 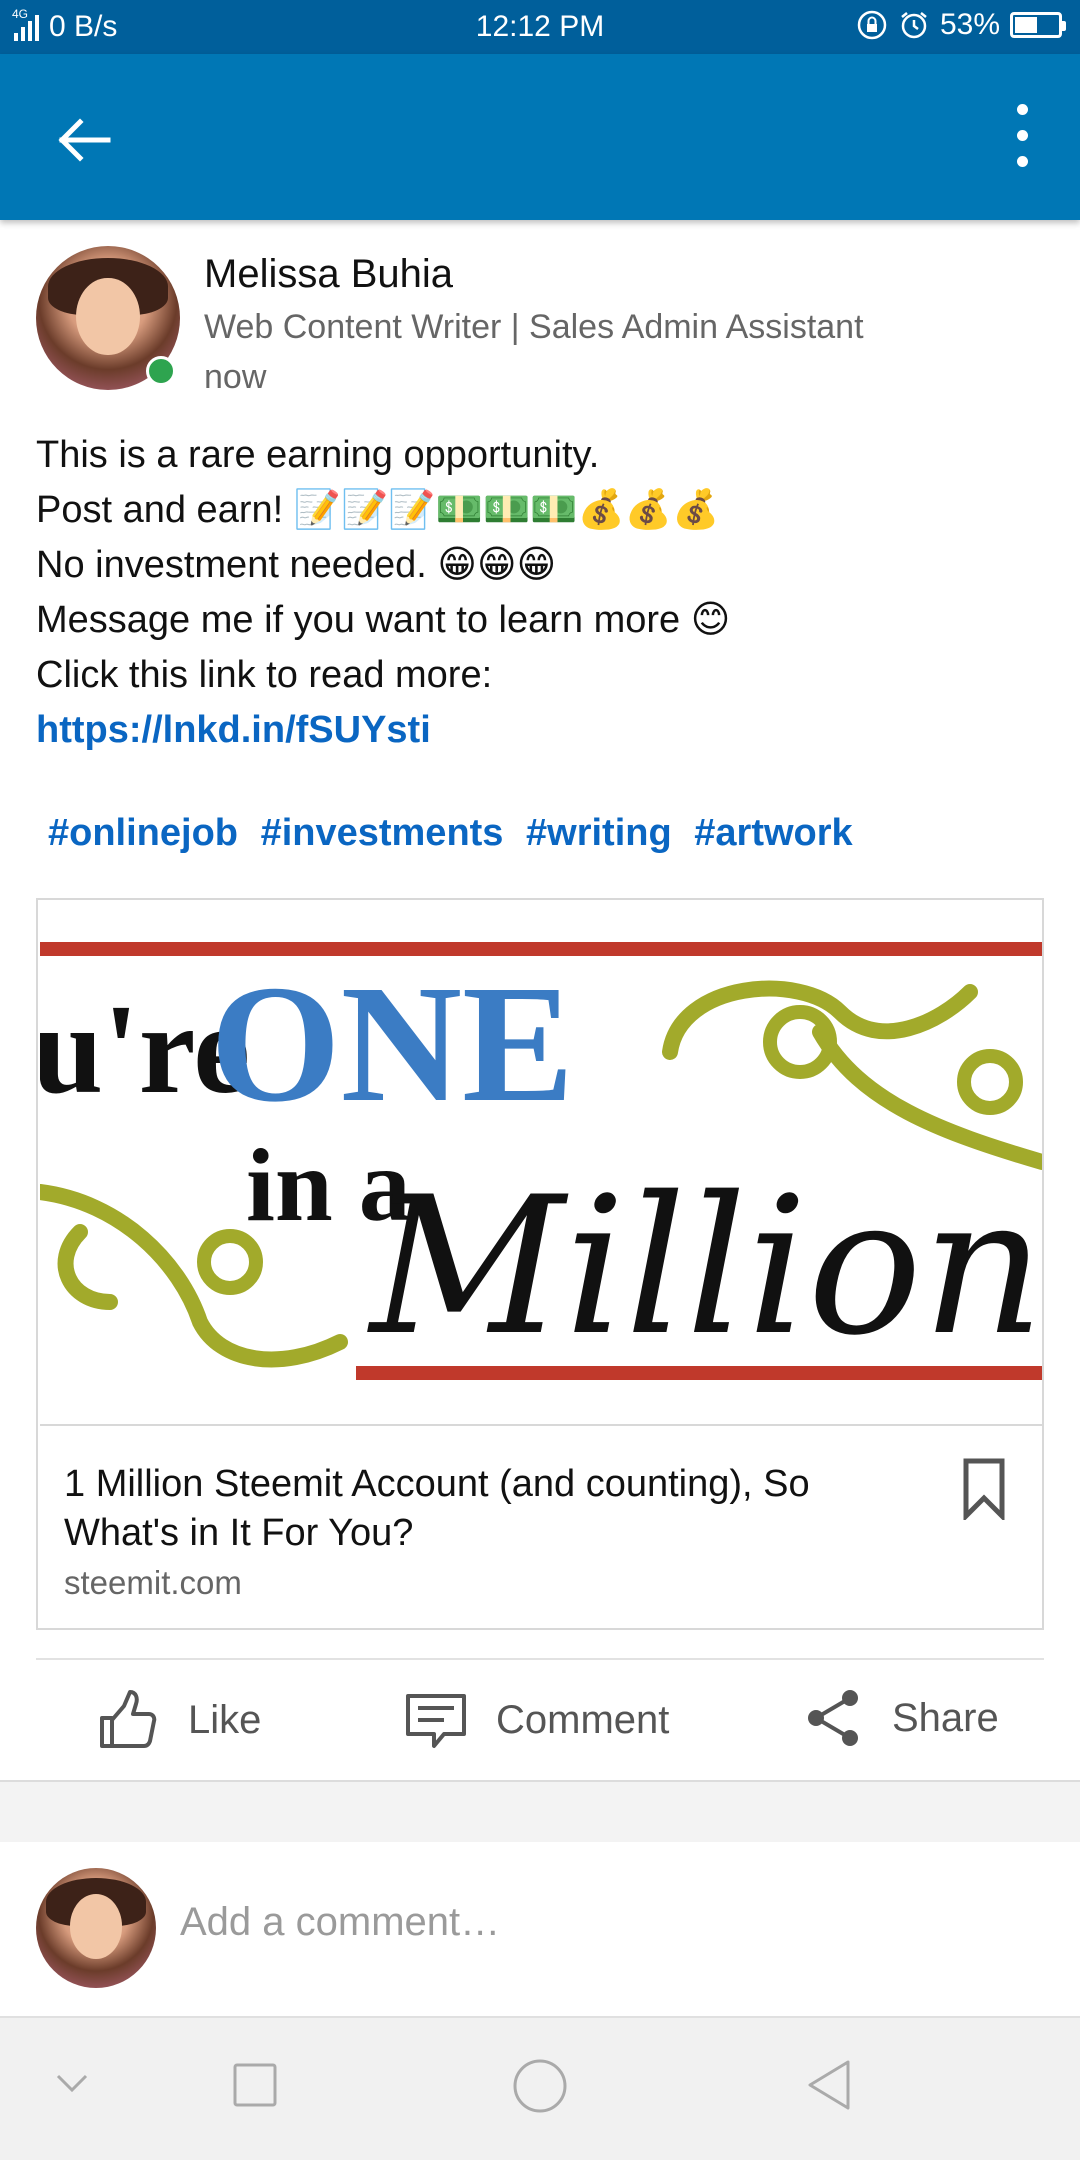 I want to click on comment-button: Comment, so click(x=536, y=1720).